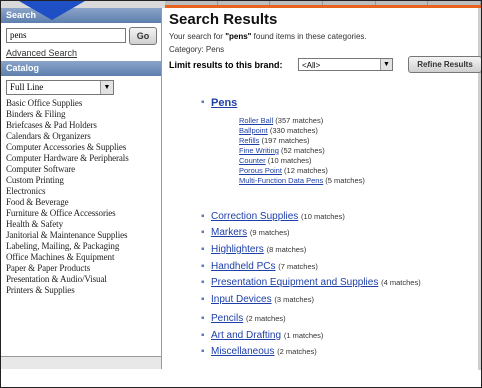 This screenshot has height=388, width=482. What do you see at coordinates (269, 232) in the screenshot?
I see `result-count: (9 matches)` at bounding box center [269, 232].